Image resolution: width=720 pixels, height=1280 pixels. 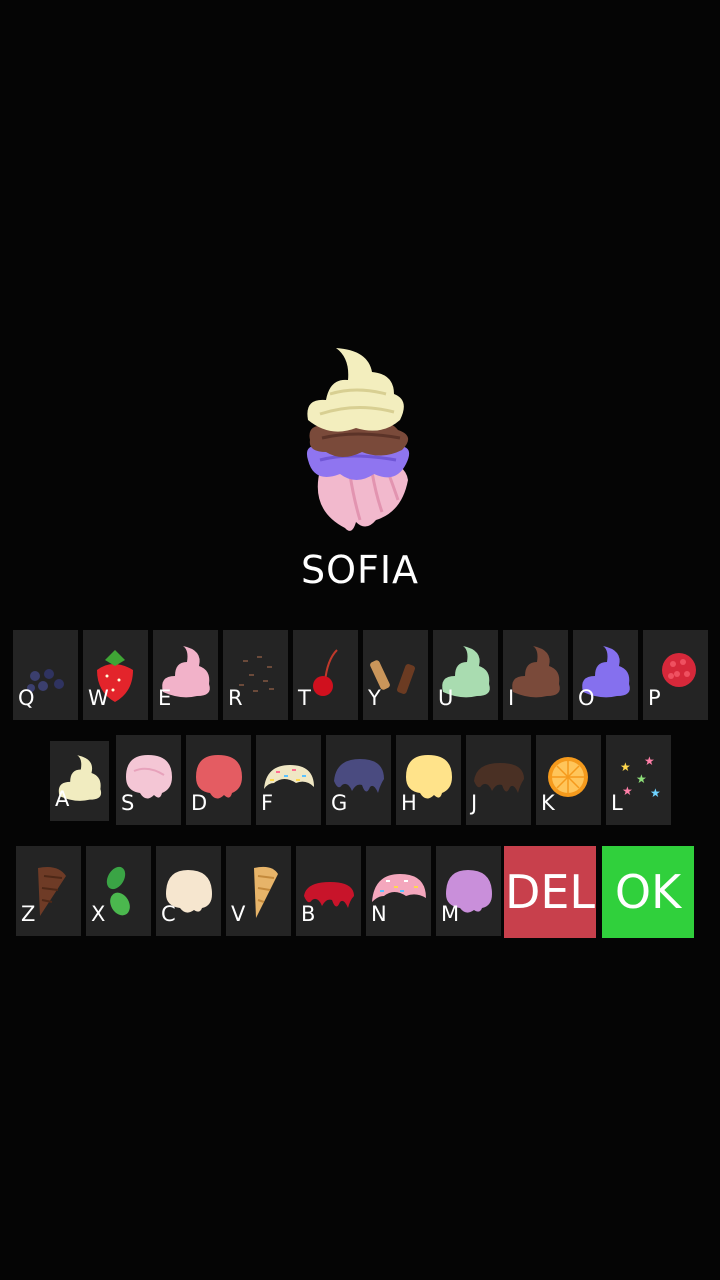 I want to click on key-n: N, so click(x=398, y=891).